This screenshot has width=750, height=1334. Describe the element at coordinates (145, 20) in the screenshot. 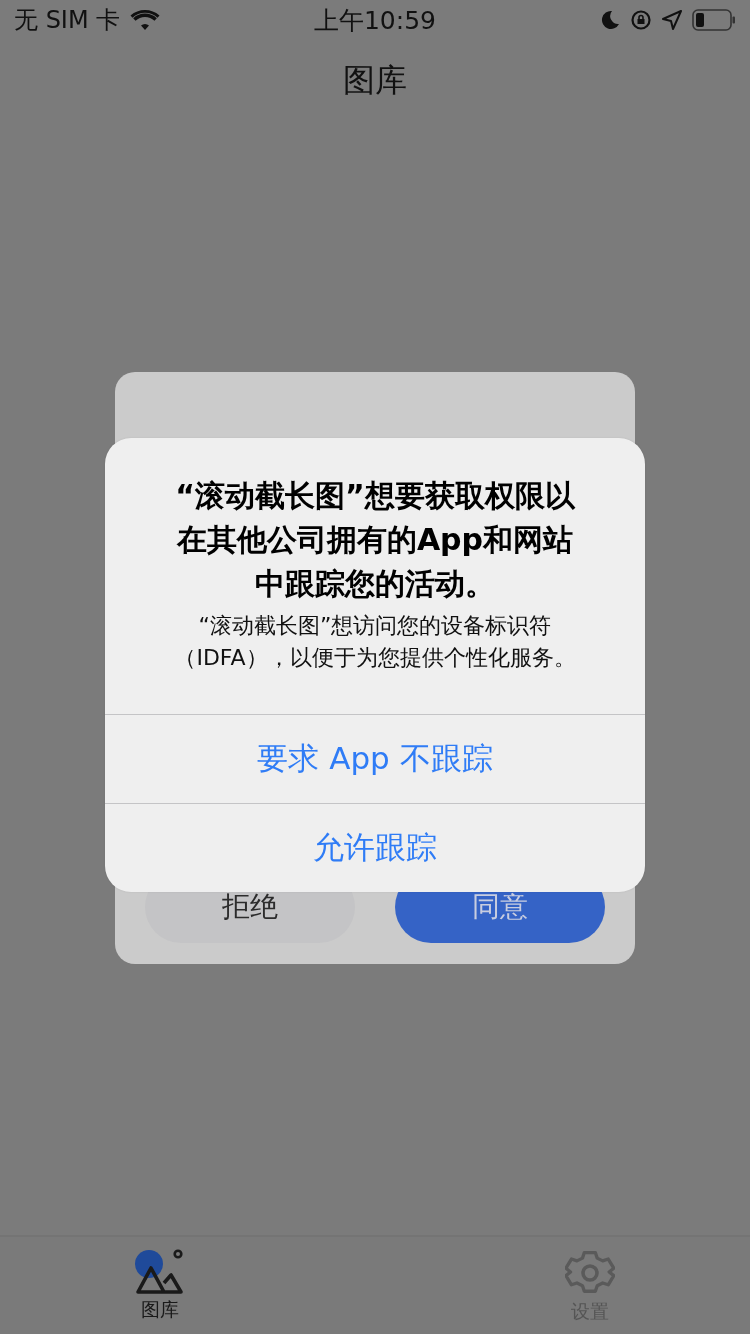

I see `wifi-icon` at that location.